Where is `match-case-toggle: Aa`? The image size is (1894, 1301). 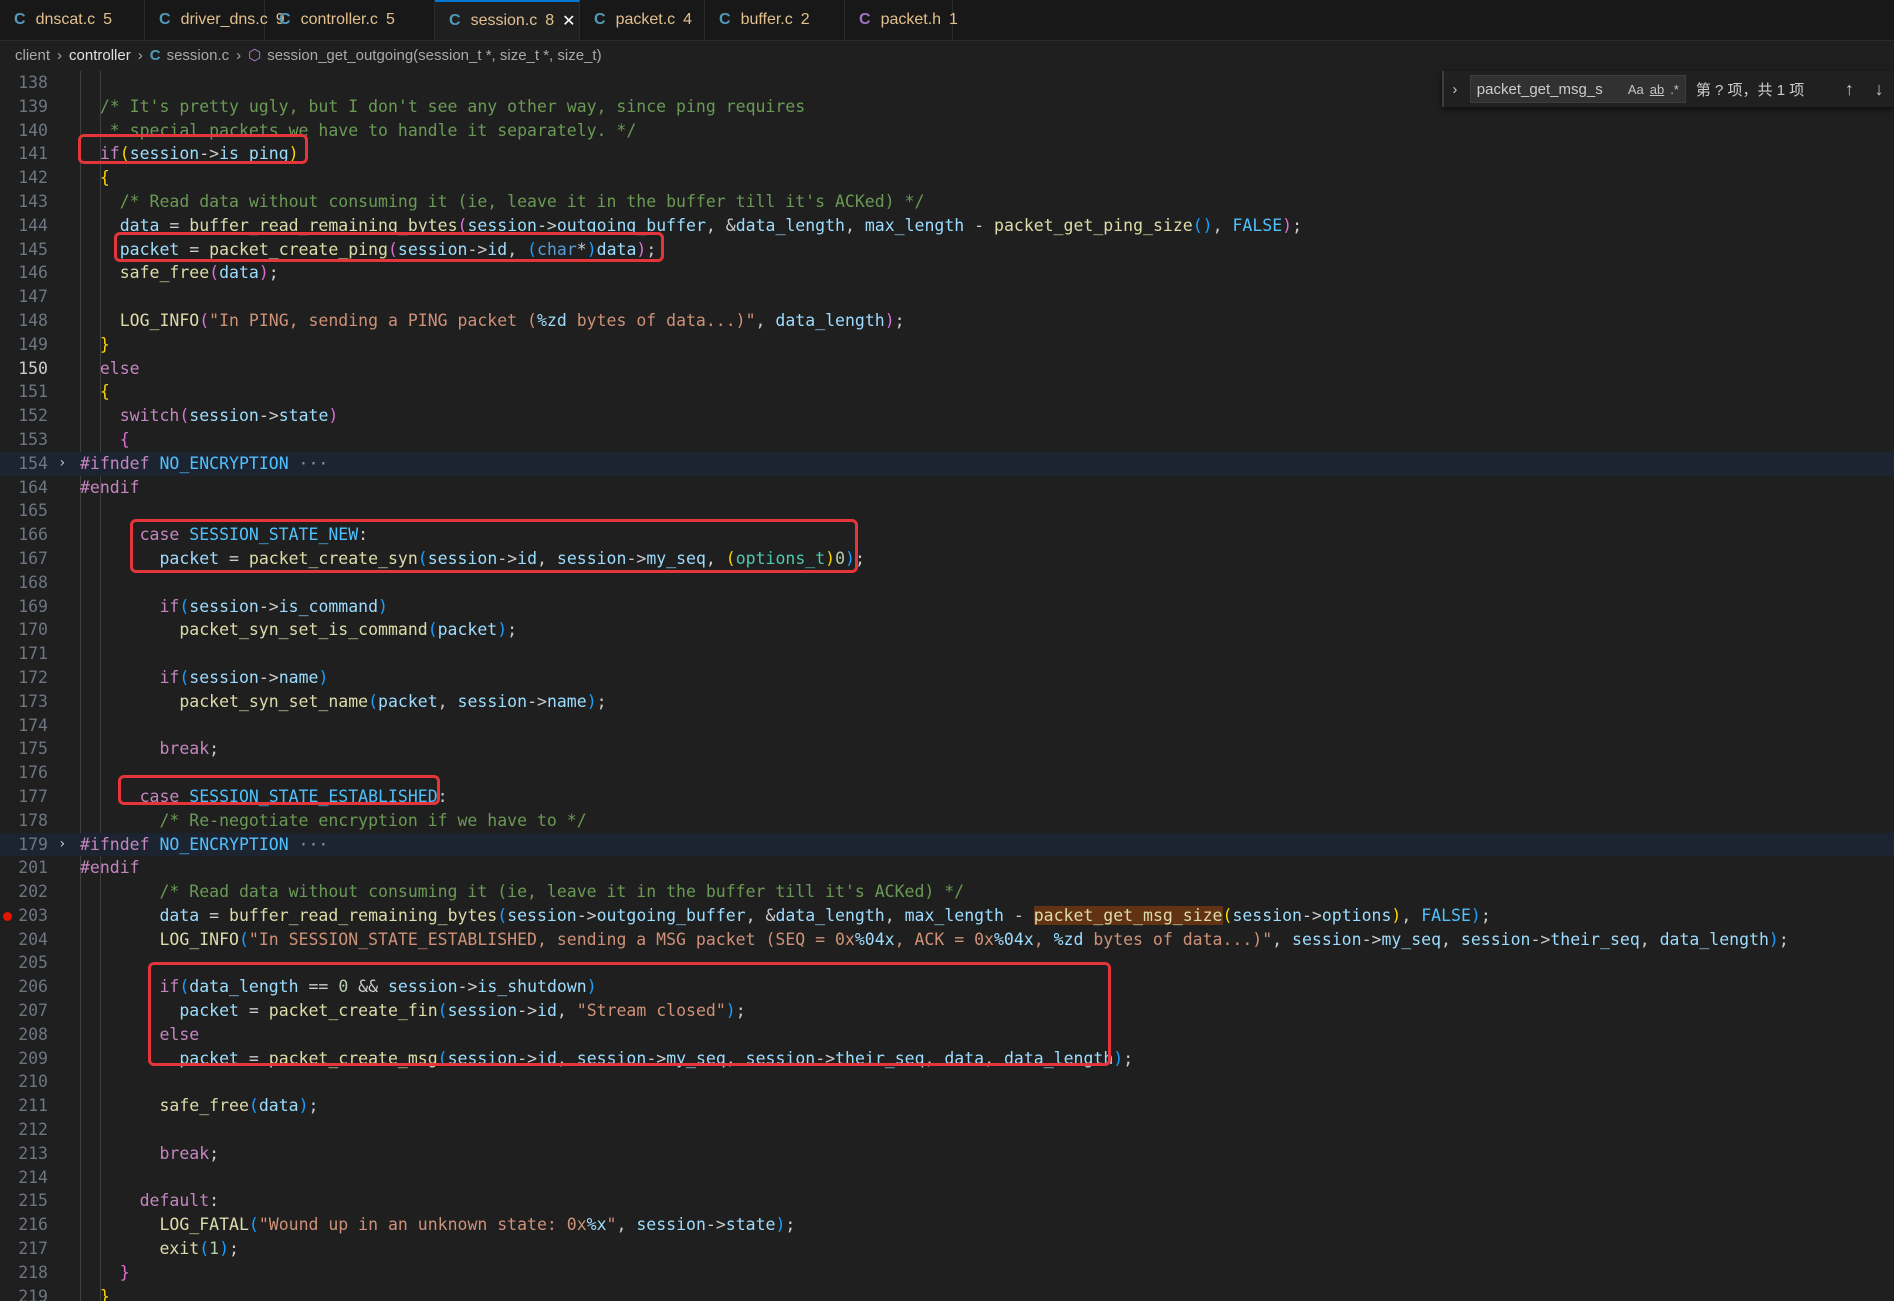
match-case-toggle: Aa is located at coordinates (1636, 89).